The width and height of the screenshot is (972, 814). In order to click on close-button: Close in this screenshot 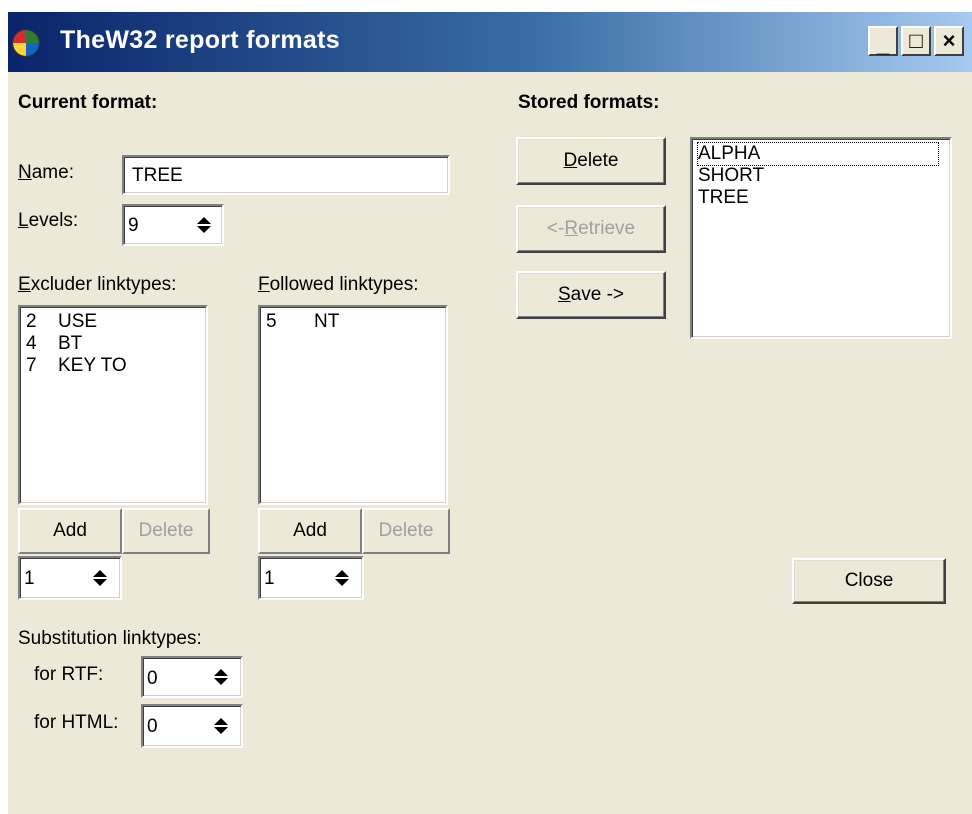, I will do `click(869, 581)`.